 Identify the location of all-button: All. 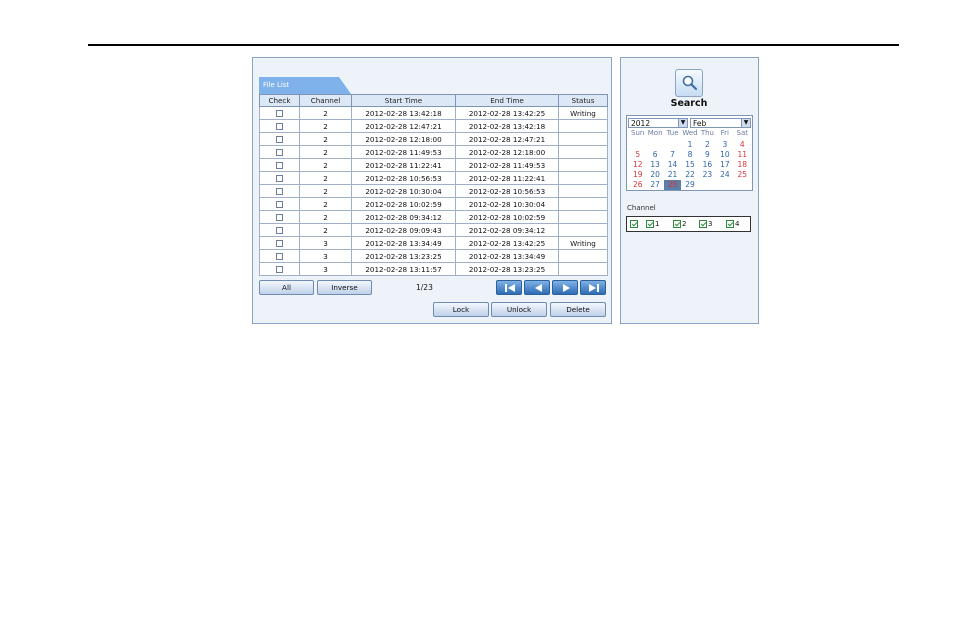
(286, 287).